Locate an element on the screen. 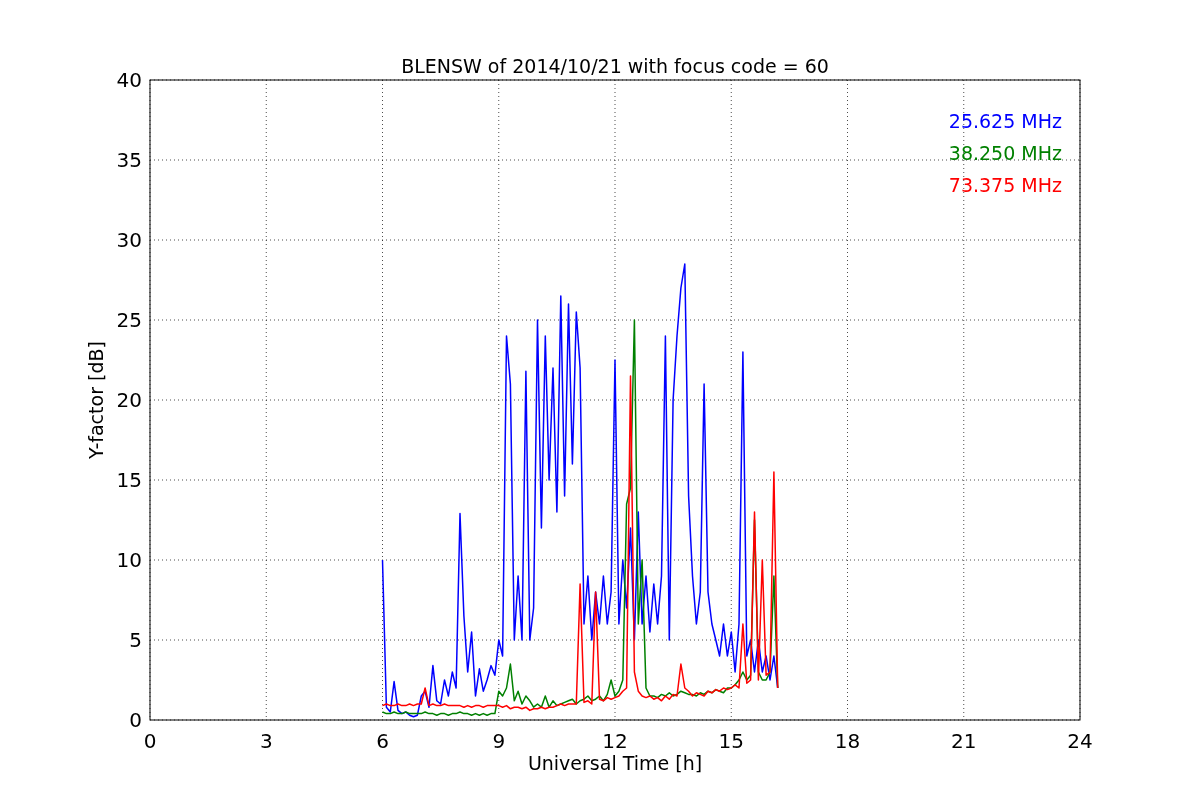 This screenshot has width=1200, height=800. chart-title: BLENSW of 2014/10/21 with focus code = 60 is located at coordinates (615, 66).